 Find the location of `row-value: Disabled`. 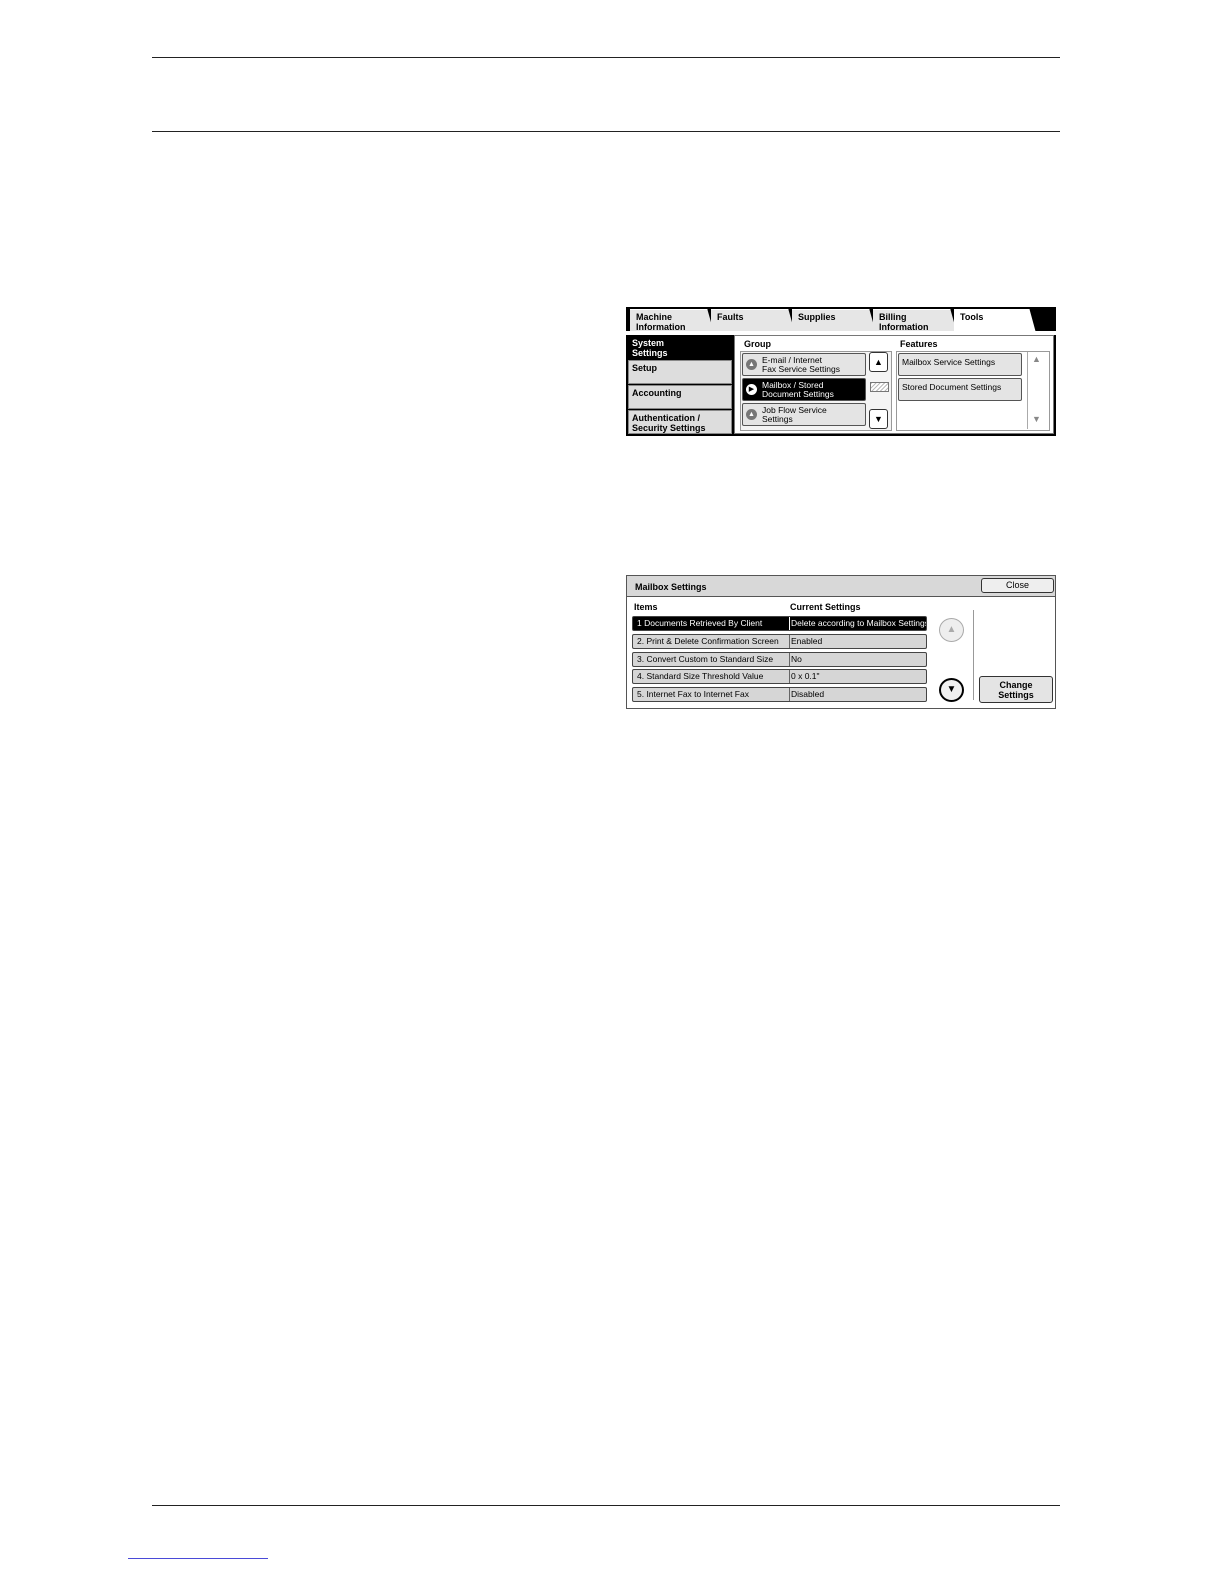

row-value: Disabled is located at coordinates (808, 694).